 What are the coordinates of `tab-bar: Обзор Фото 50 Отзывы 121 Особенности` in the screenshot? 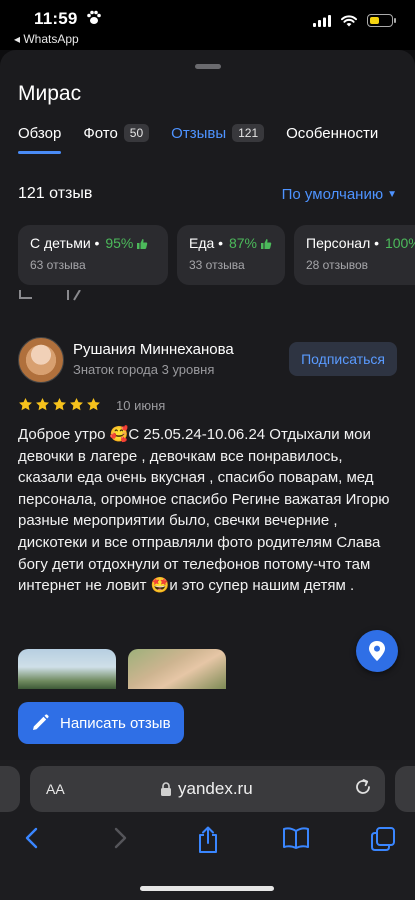 It's located at (209, 139).